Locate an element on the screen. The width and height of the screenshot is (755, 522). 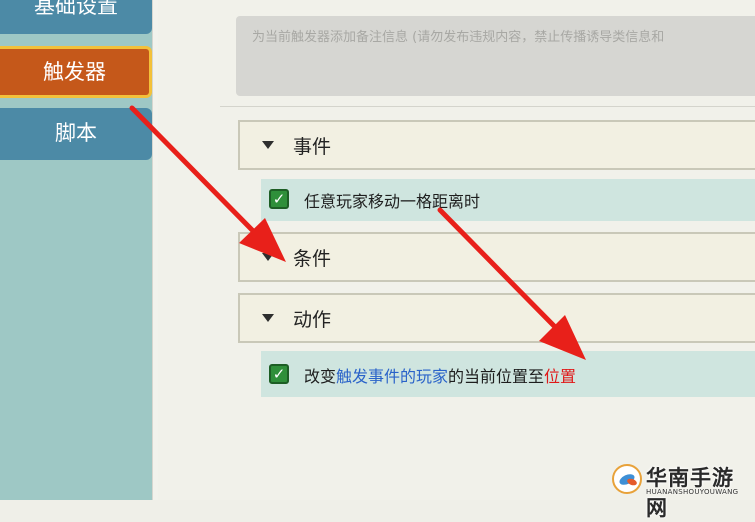
action-item: ✓ 改变触发事件的玩家的当前位置至位置 is located at coordinates (508, 374).